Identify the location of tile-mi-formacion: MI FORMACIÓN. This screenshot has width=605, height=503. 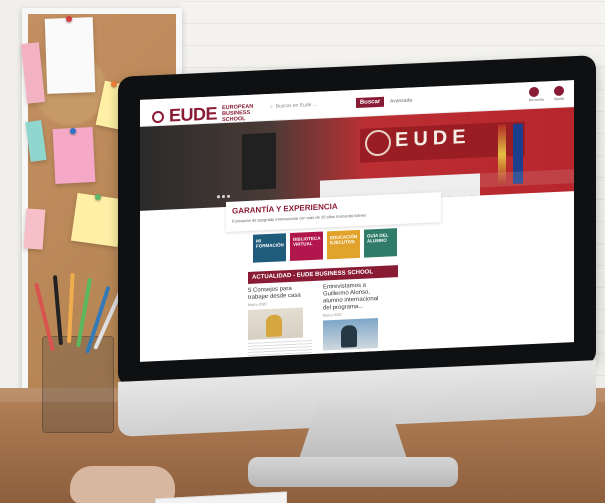
(269, 248).